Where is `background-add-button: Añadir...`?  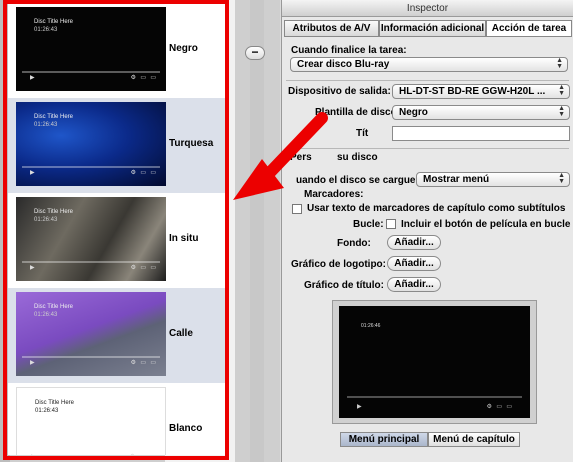 background-add-button: Añadir... is located at coordinates (414, 242).